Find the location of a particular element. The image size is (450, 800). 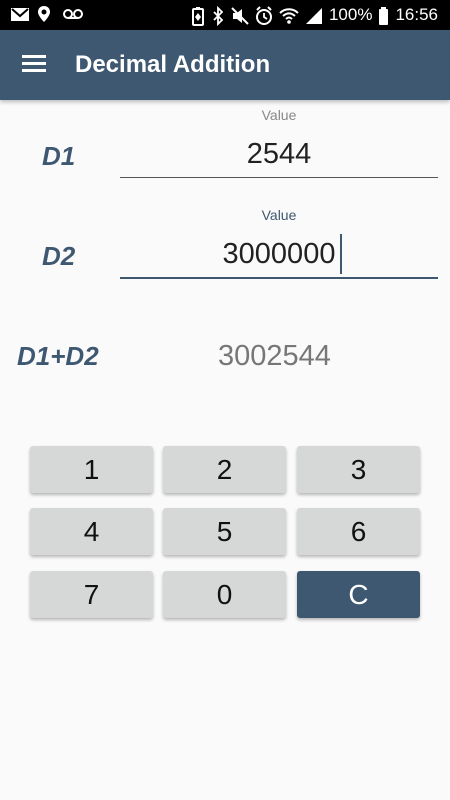

menu-button is located at coordinates (34, 65).